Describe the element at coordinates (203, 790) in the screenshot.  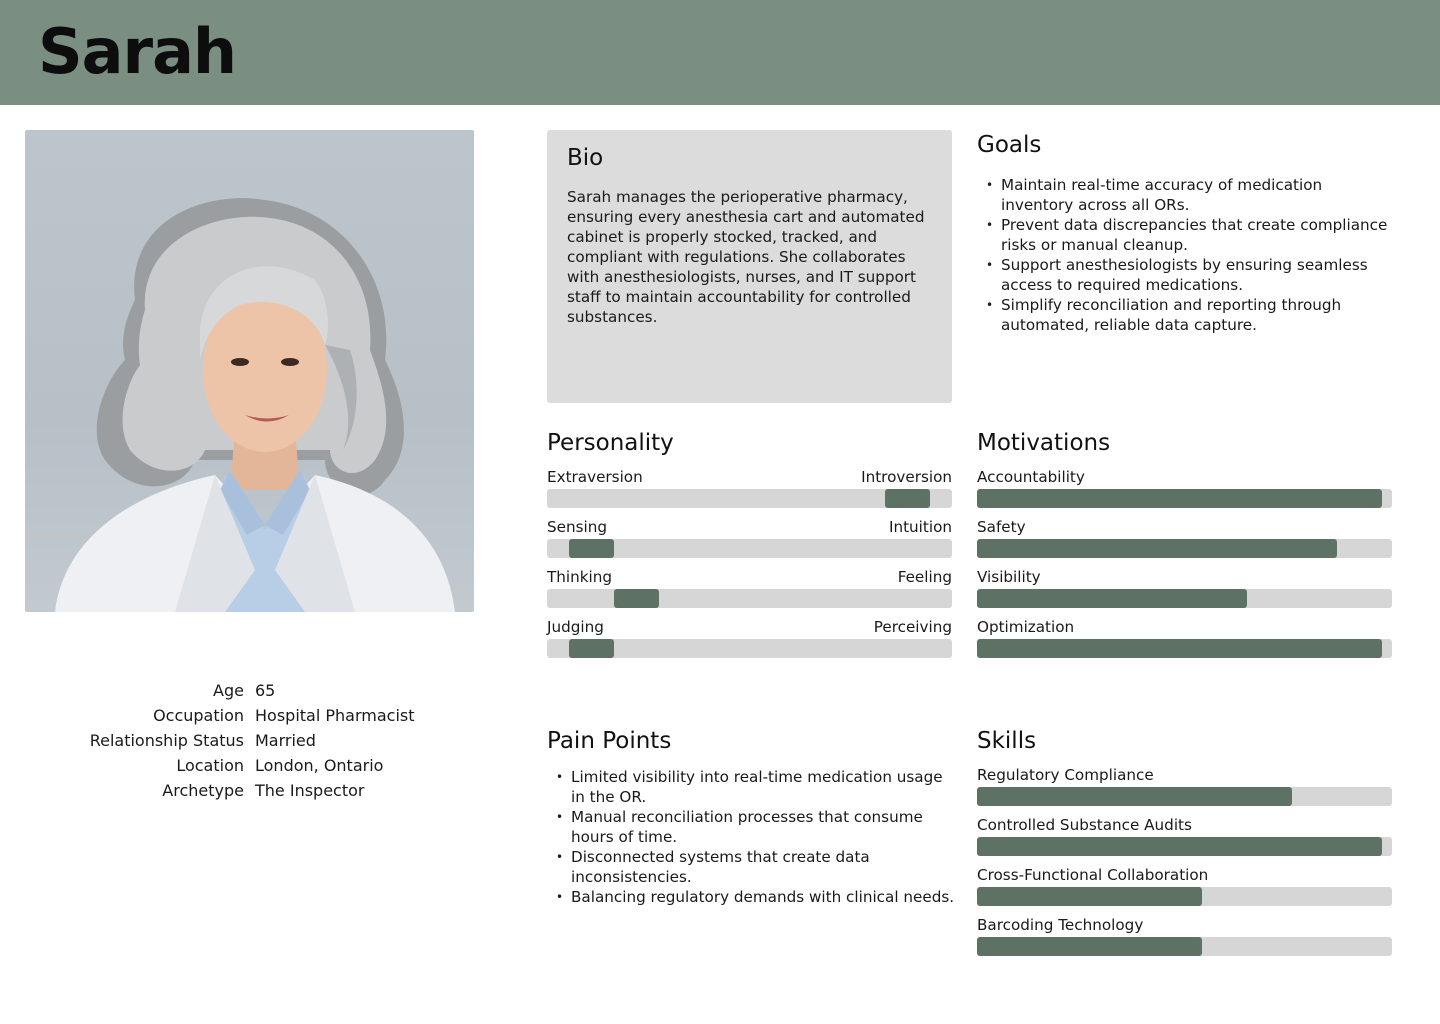
I see `demographic-label: Archetype` at that location.